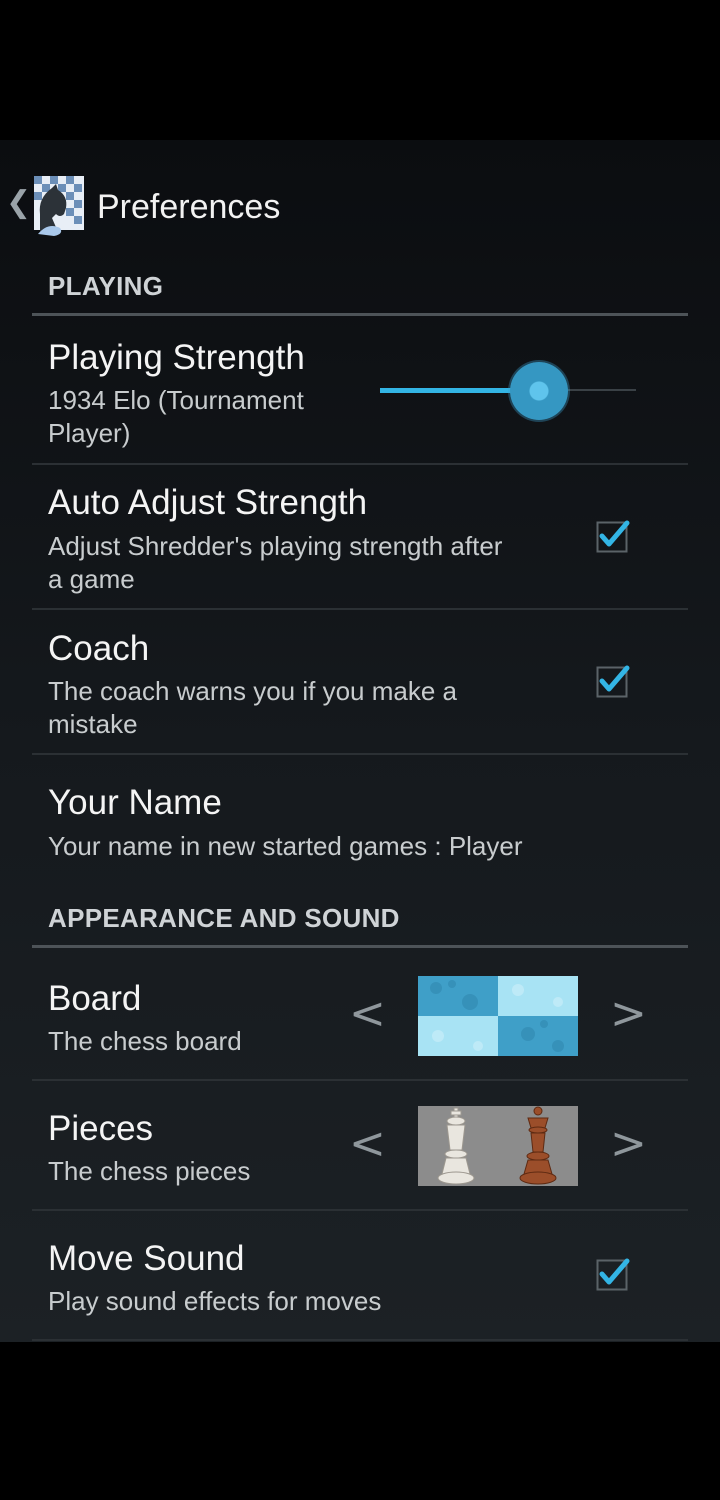  What do you see at coordinates (613, 681) in the screenshot?
I see `coach-checkbox` at bounding box center [613, 681].